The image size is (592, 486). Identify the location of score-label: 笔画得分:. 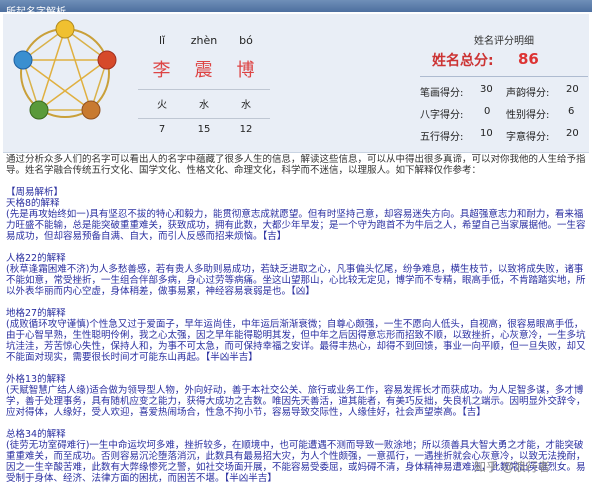
(442, 93).